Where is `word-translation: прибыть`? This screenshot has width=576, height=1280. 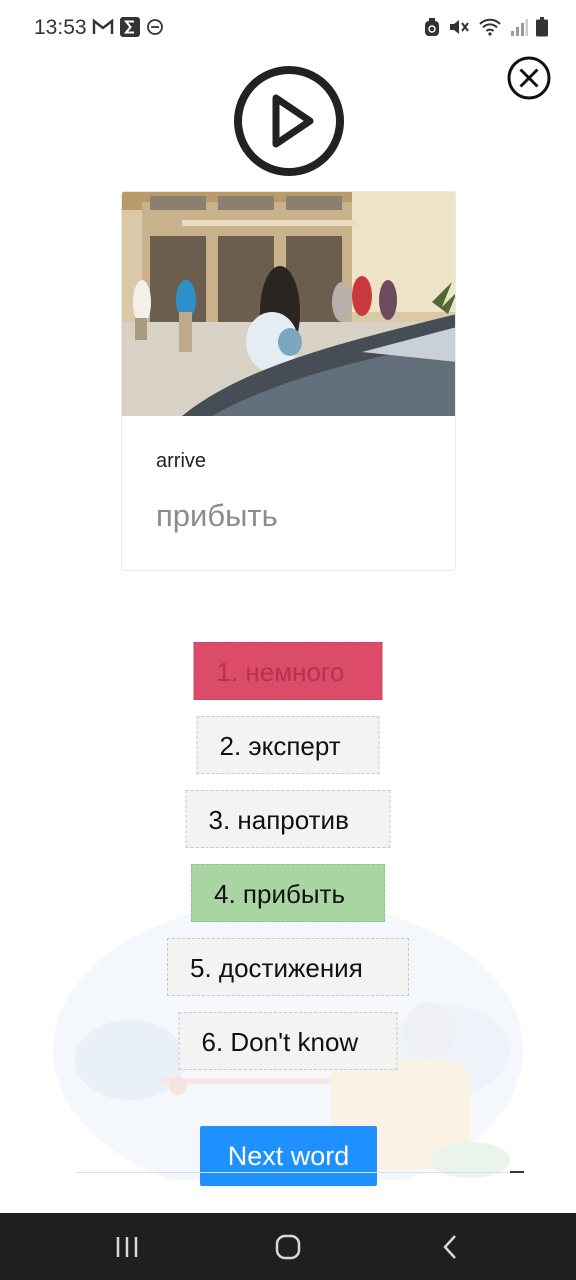 word-translation: прибыть is located at coordinates (217, 515).